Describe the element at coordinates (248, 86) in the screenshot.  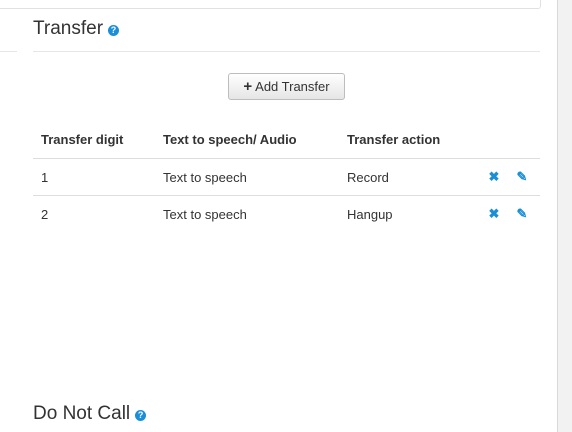
I see `plus-icon: +` at that location.